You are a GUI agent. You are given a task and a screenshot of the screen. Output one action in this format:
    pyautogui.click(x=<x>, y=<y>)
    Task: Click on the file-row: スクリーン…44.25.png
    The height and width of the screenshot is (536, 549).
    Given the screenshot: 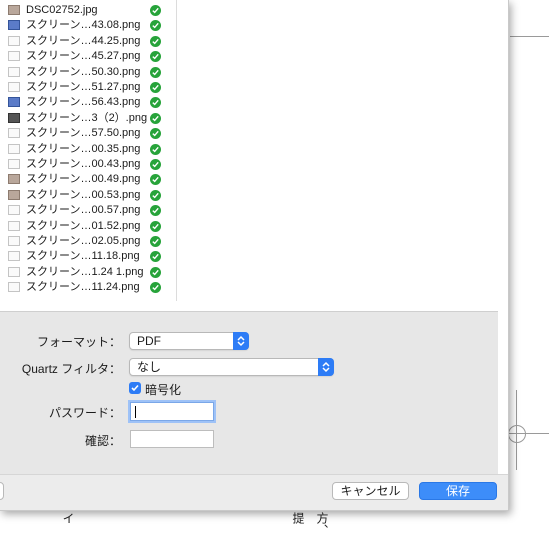 What is the action you would take?
    pyautogui.click(x=88, y=41)
    